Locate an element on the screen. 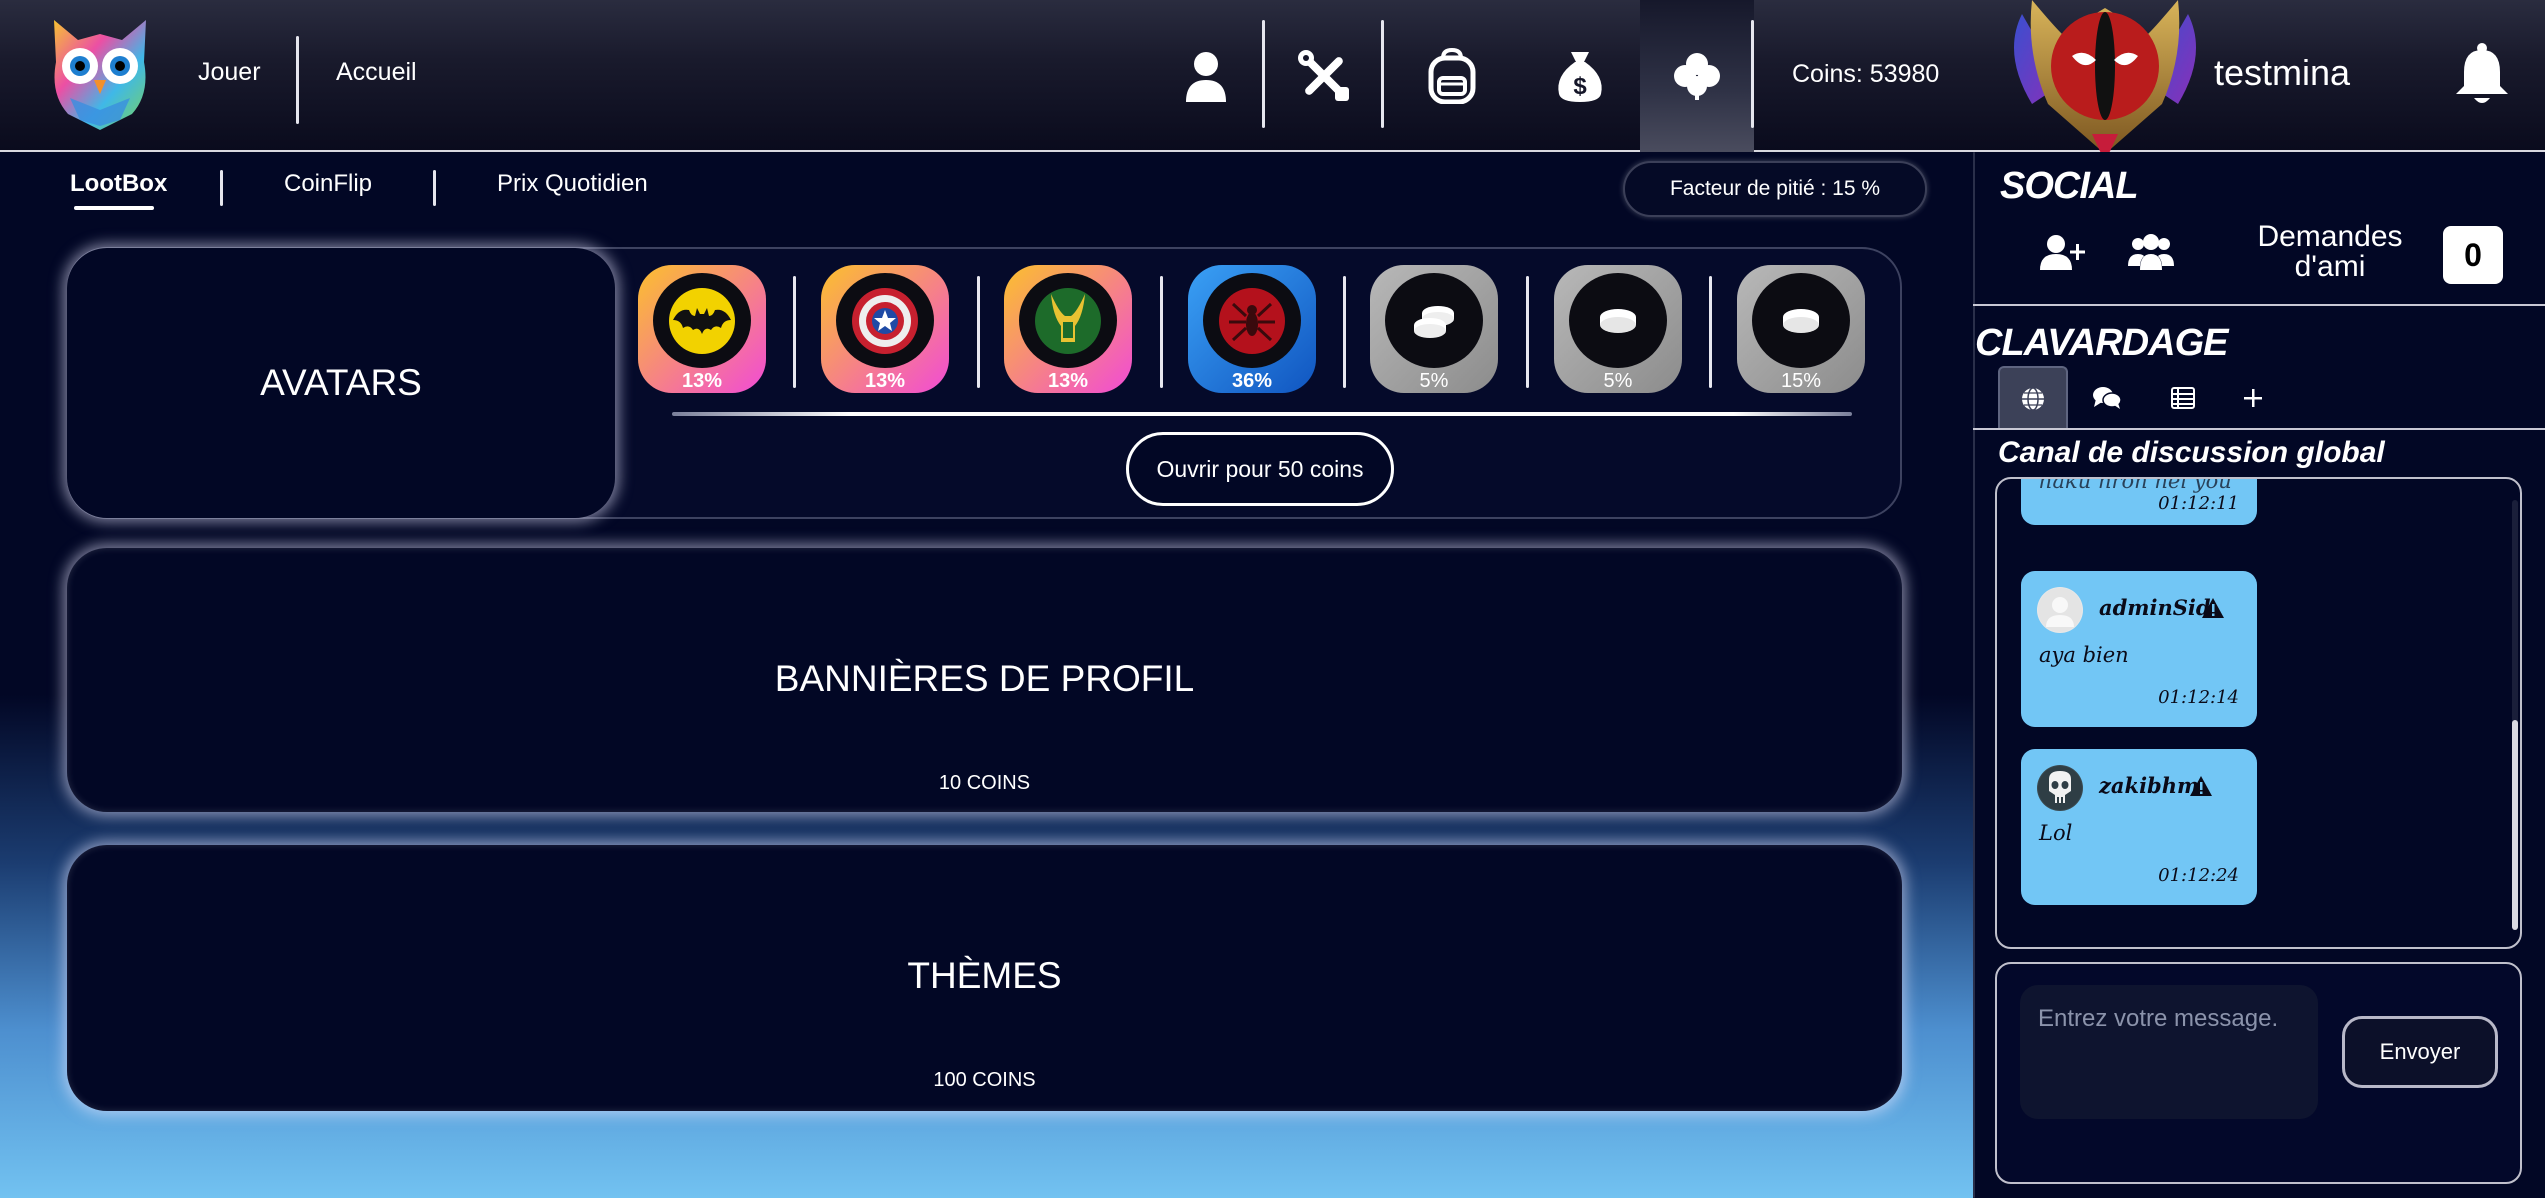 This screenshot has height=1198, width=2545. reward-batman: 13% is located at coordinates (702, 329).